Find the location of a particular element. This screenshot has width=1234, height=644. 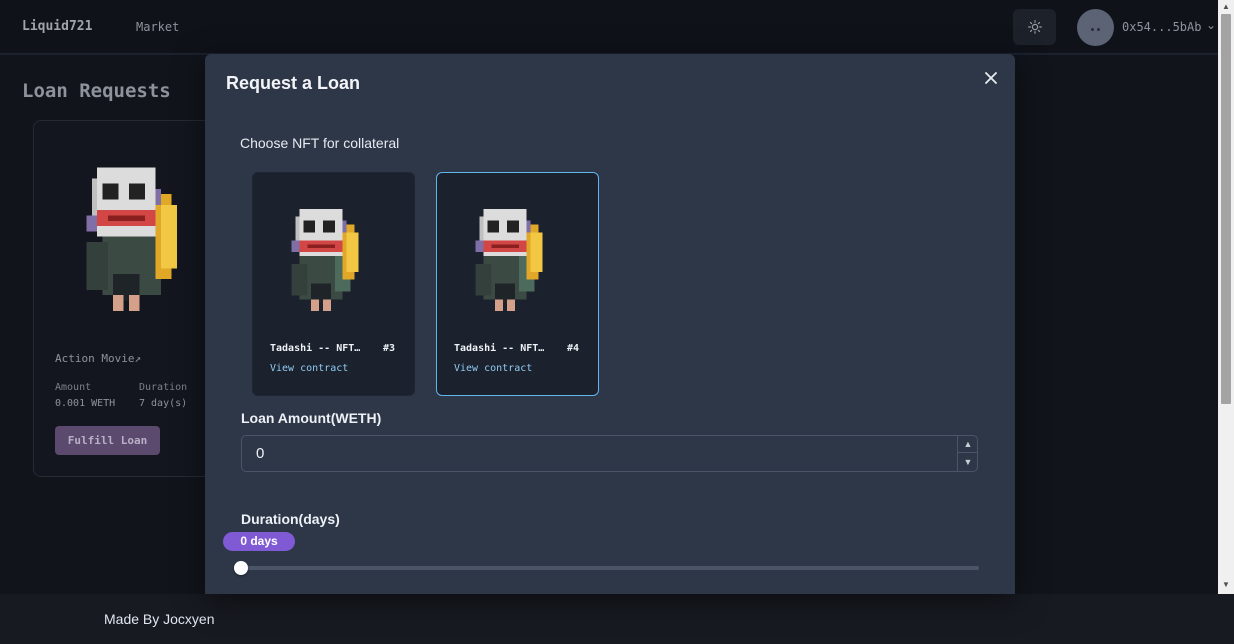

theme-toggle-button is located at coordinates (1034, 27).